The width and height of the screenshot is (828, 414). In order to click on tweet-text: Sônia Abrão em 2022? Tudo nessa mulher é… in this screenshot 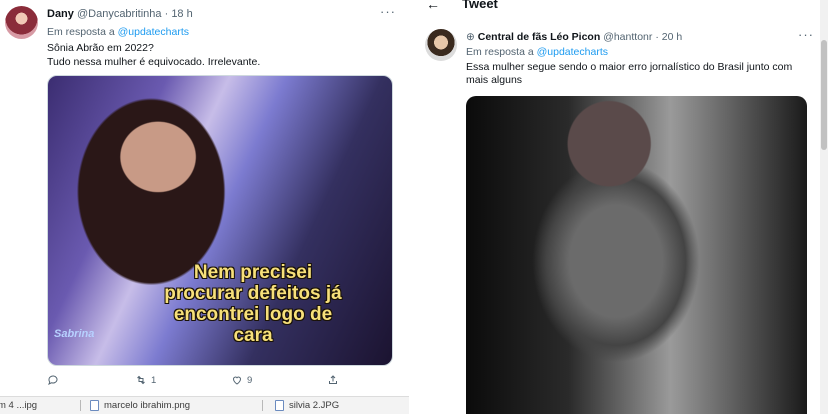, I will do `click(153, 55)`.